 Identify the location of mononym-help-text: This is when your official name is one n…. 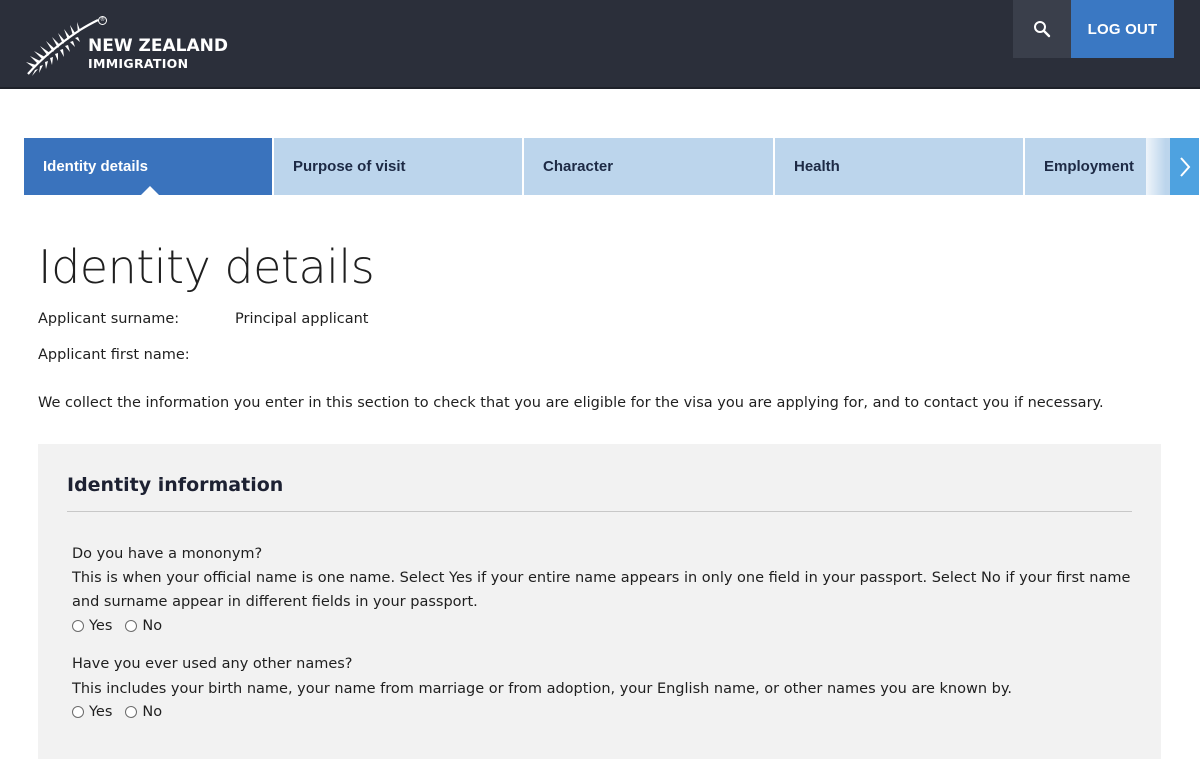
(601, 590).